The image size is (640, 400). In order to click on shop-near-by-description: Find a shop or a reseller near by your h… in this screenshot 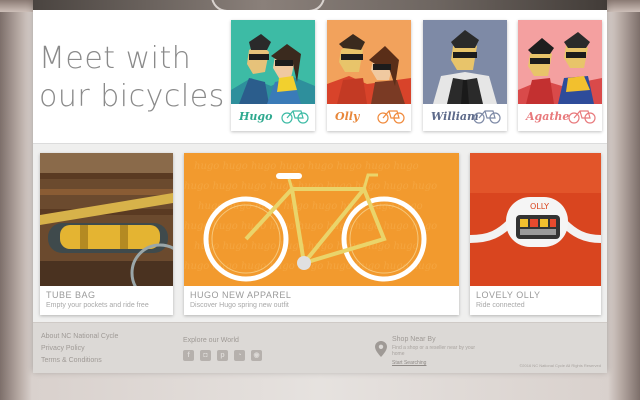, I will do `click(434, 351)`.